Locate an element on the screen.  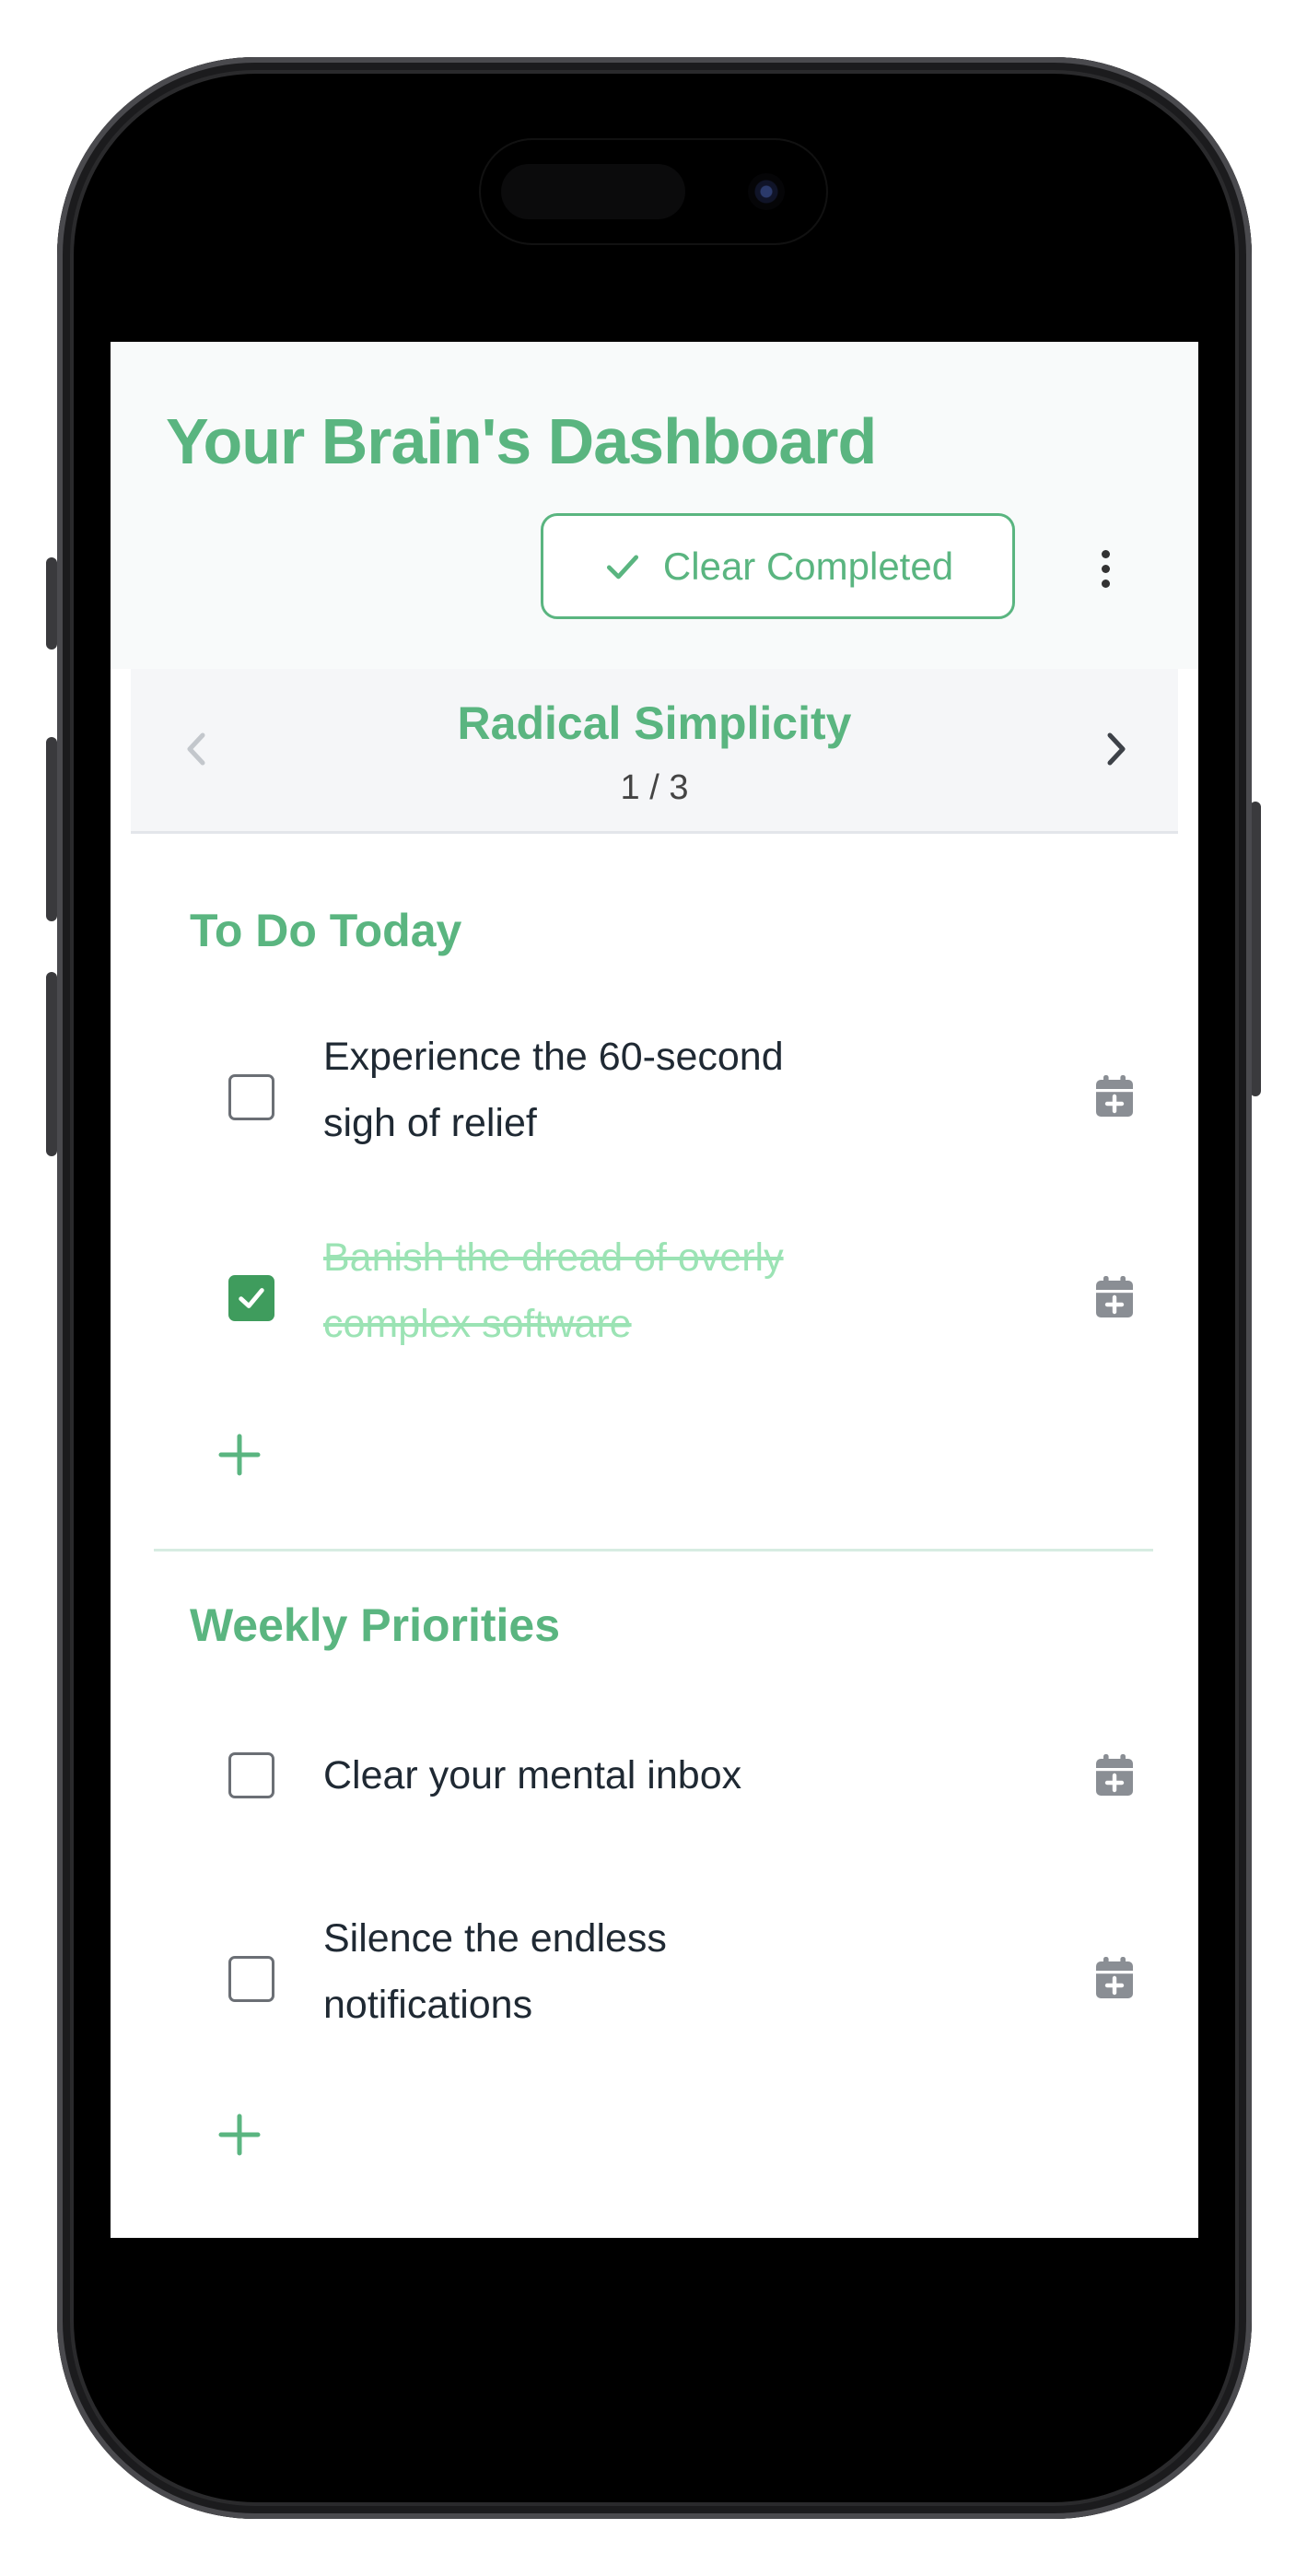
dynamic-island is located at coordinates (653, 191).